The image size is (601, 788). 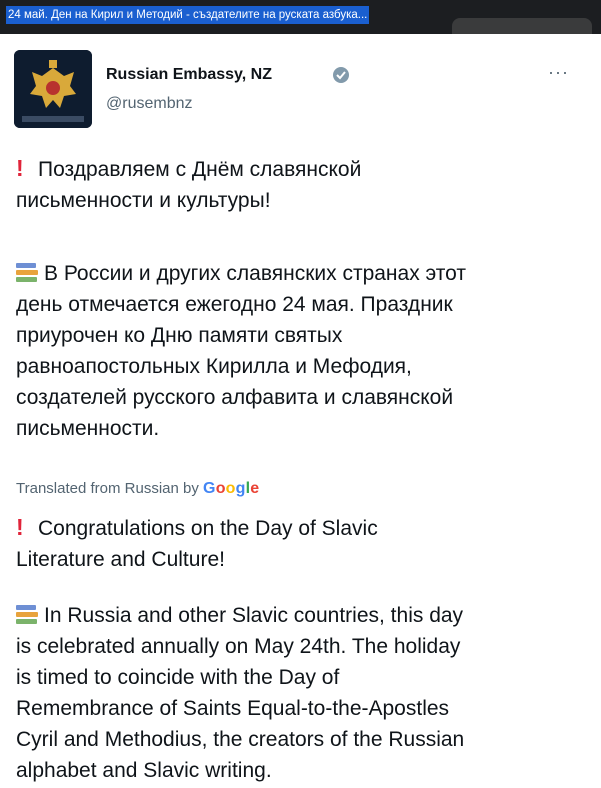 I want to click on translation-line-1: Congratulations on the Day of Slavic, so click(x=208, y=528).